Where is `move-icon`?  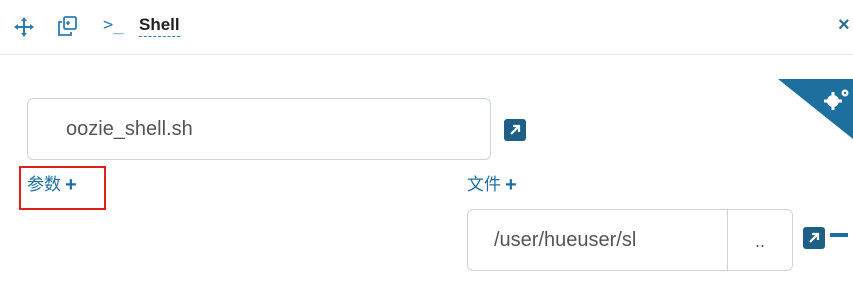 move-icon is located at coordinates (24, 27).